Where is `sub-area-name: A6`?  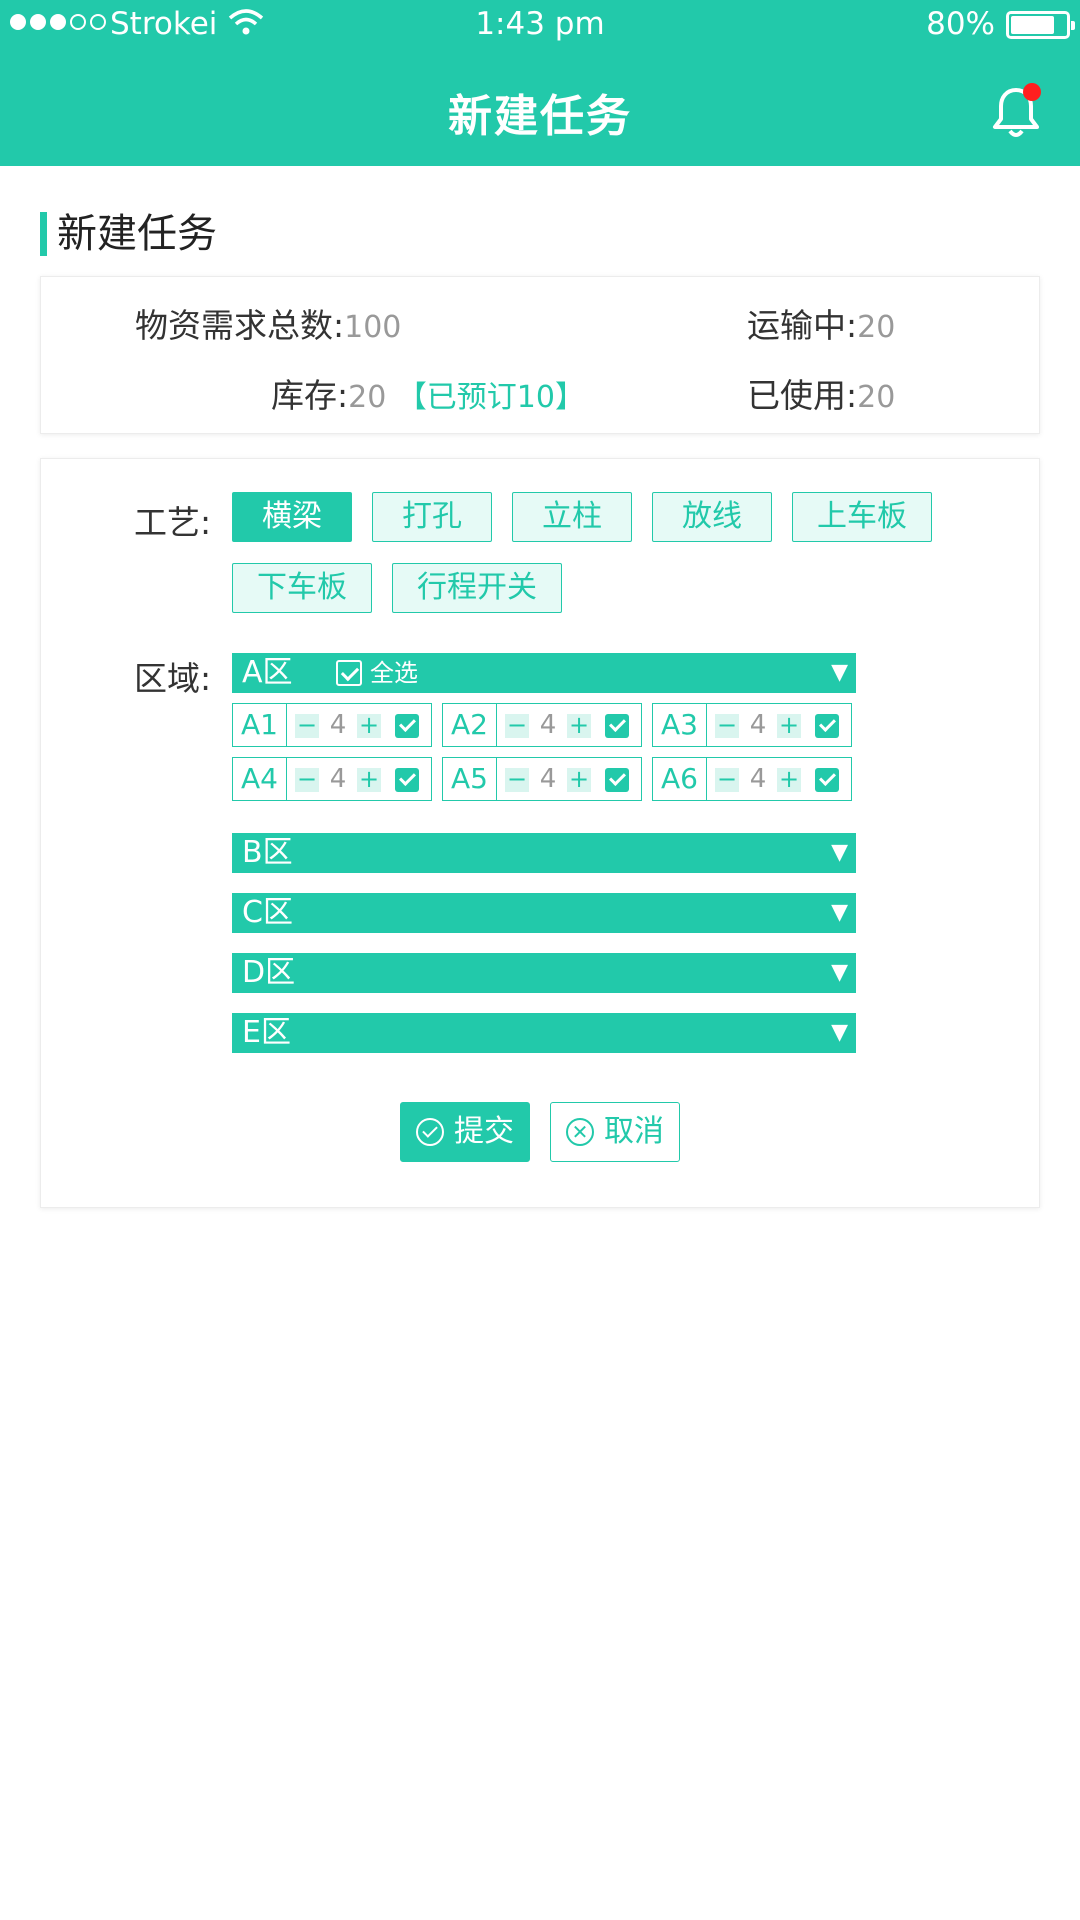 sub-area-name: A6 is located at coordinates (680, 779).